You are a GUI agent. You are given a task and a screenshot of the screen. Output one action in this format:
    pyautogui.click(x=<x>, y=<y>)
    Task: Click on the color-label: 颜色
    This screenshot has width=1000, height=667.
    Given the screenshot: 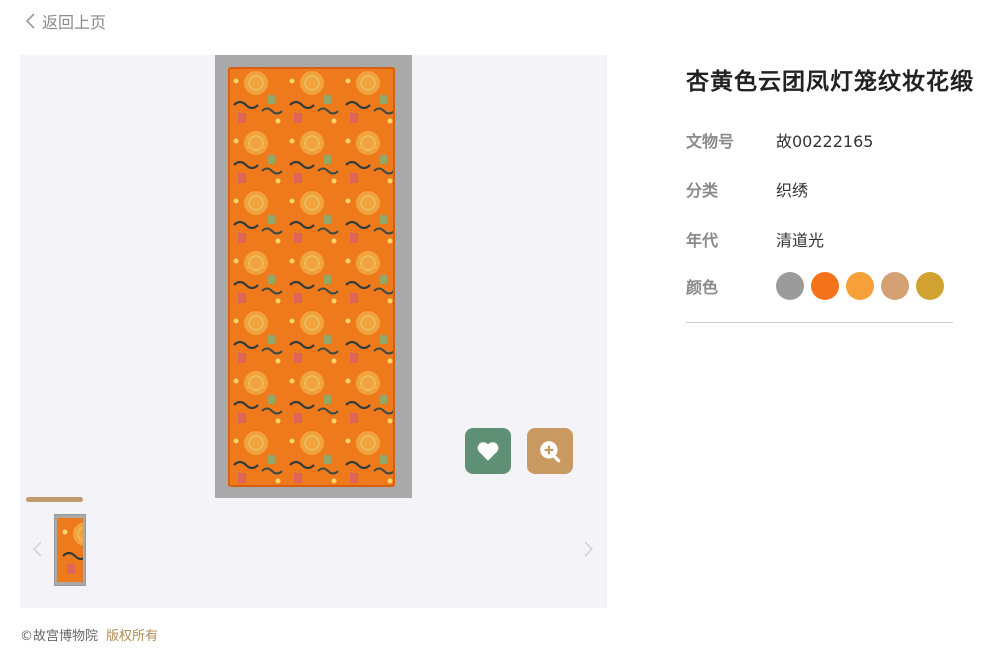 What is the action you would take?
    pyautogui.click(x=702, y=287)
    